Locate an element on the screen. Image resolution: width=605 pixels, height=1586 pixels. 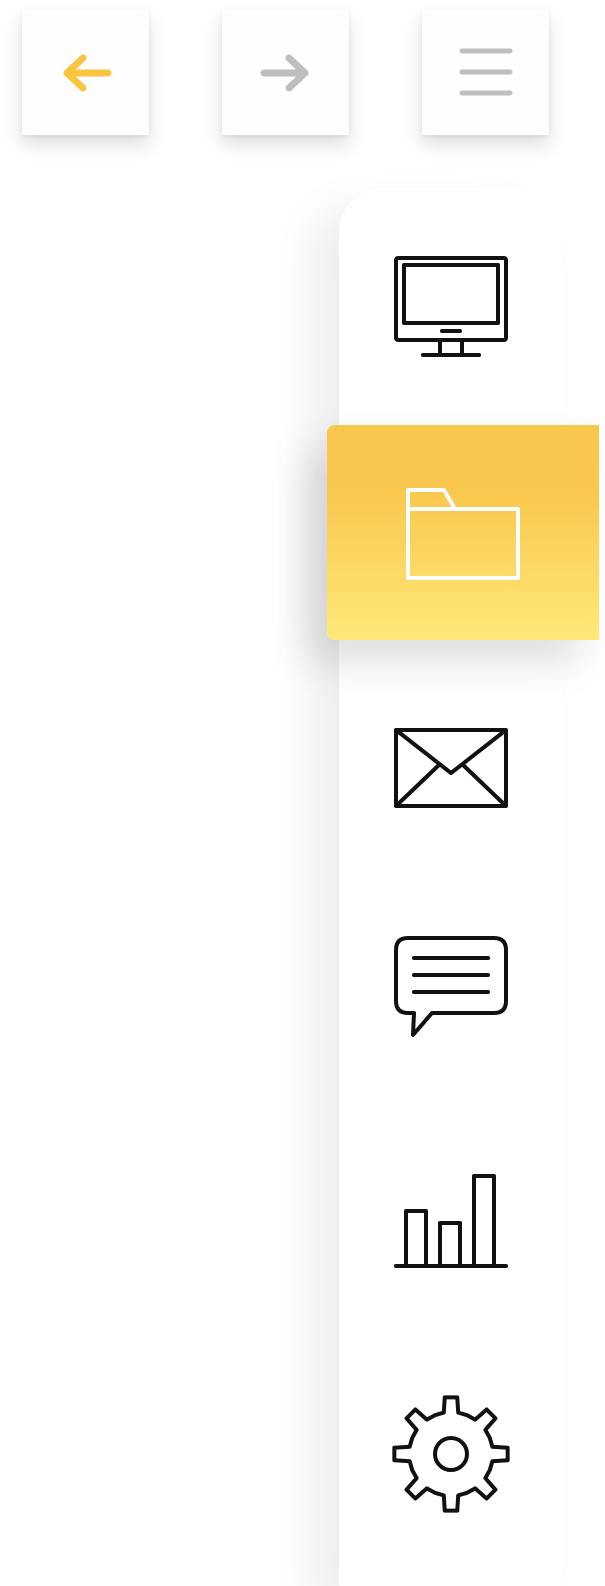
monitor-icon is located at coordinates (451, 306).